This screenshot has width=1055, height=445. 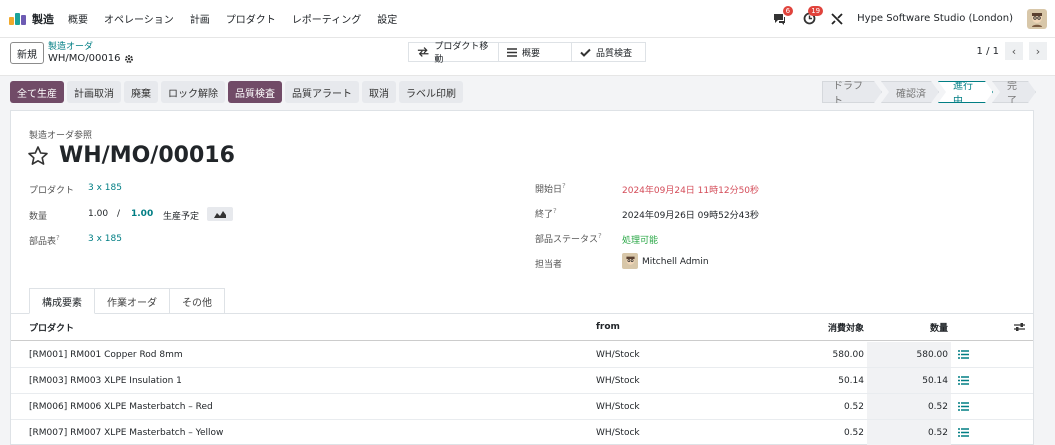 What do you see at coordinates (848, 354) in the screenshot?
I see `row-to-consume: 580.00` at bounding box center [848, 354].